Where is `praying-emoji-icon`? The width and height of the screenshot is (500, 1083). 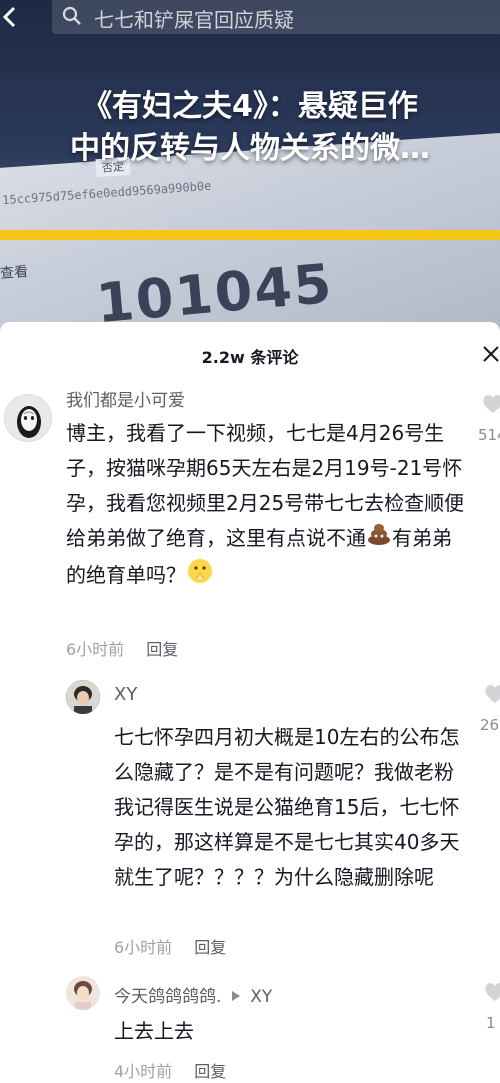
praying-emoji-icon is located at coordinates (200, 576).